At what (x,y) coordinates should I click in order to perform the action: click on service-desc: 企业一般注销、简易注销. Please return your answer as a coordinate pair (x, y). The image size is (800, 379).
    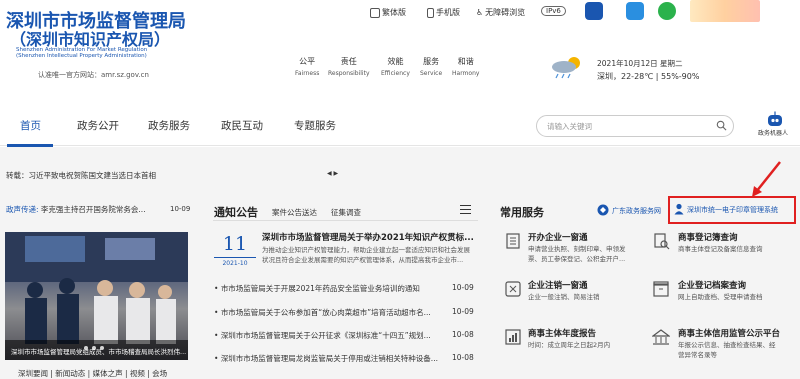
    Looking at the image, I should click on (564, 297).